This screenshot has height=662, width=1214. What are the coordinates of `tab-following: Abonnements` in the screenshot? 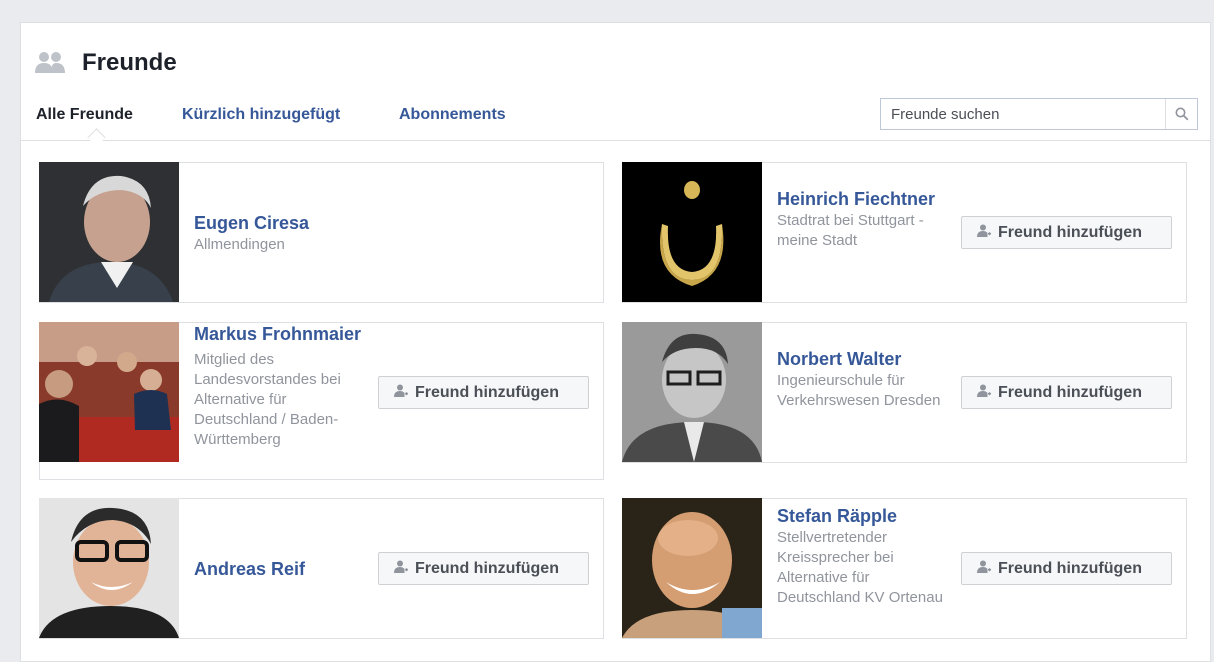 It's located at (452, 115).